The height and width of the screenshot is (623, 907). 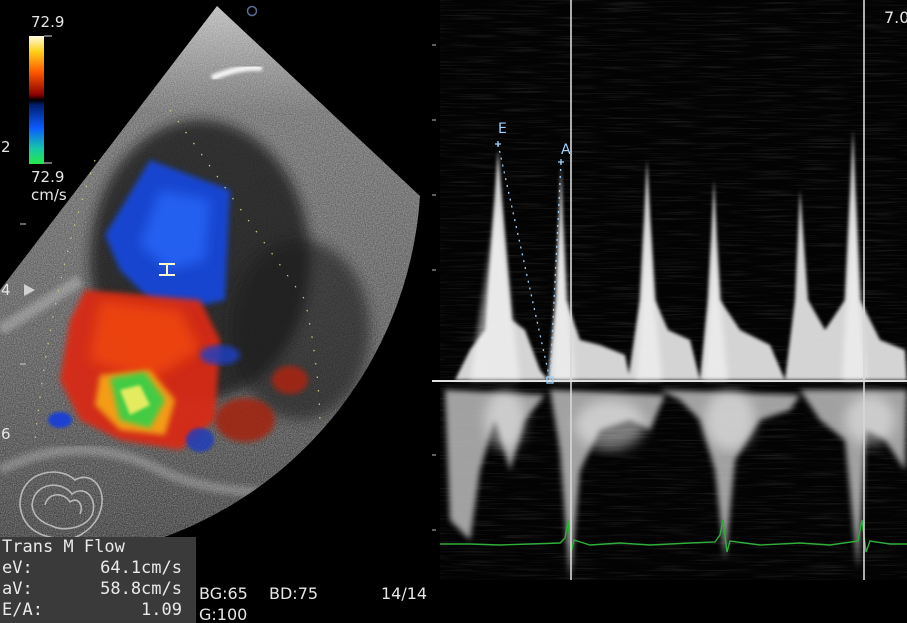 I want to click on depth-label-6: 6, so click(x=6, y=434).